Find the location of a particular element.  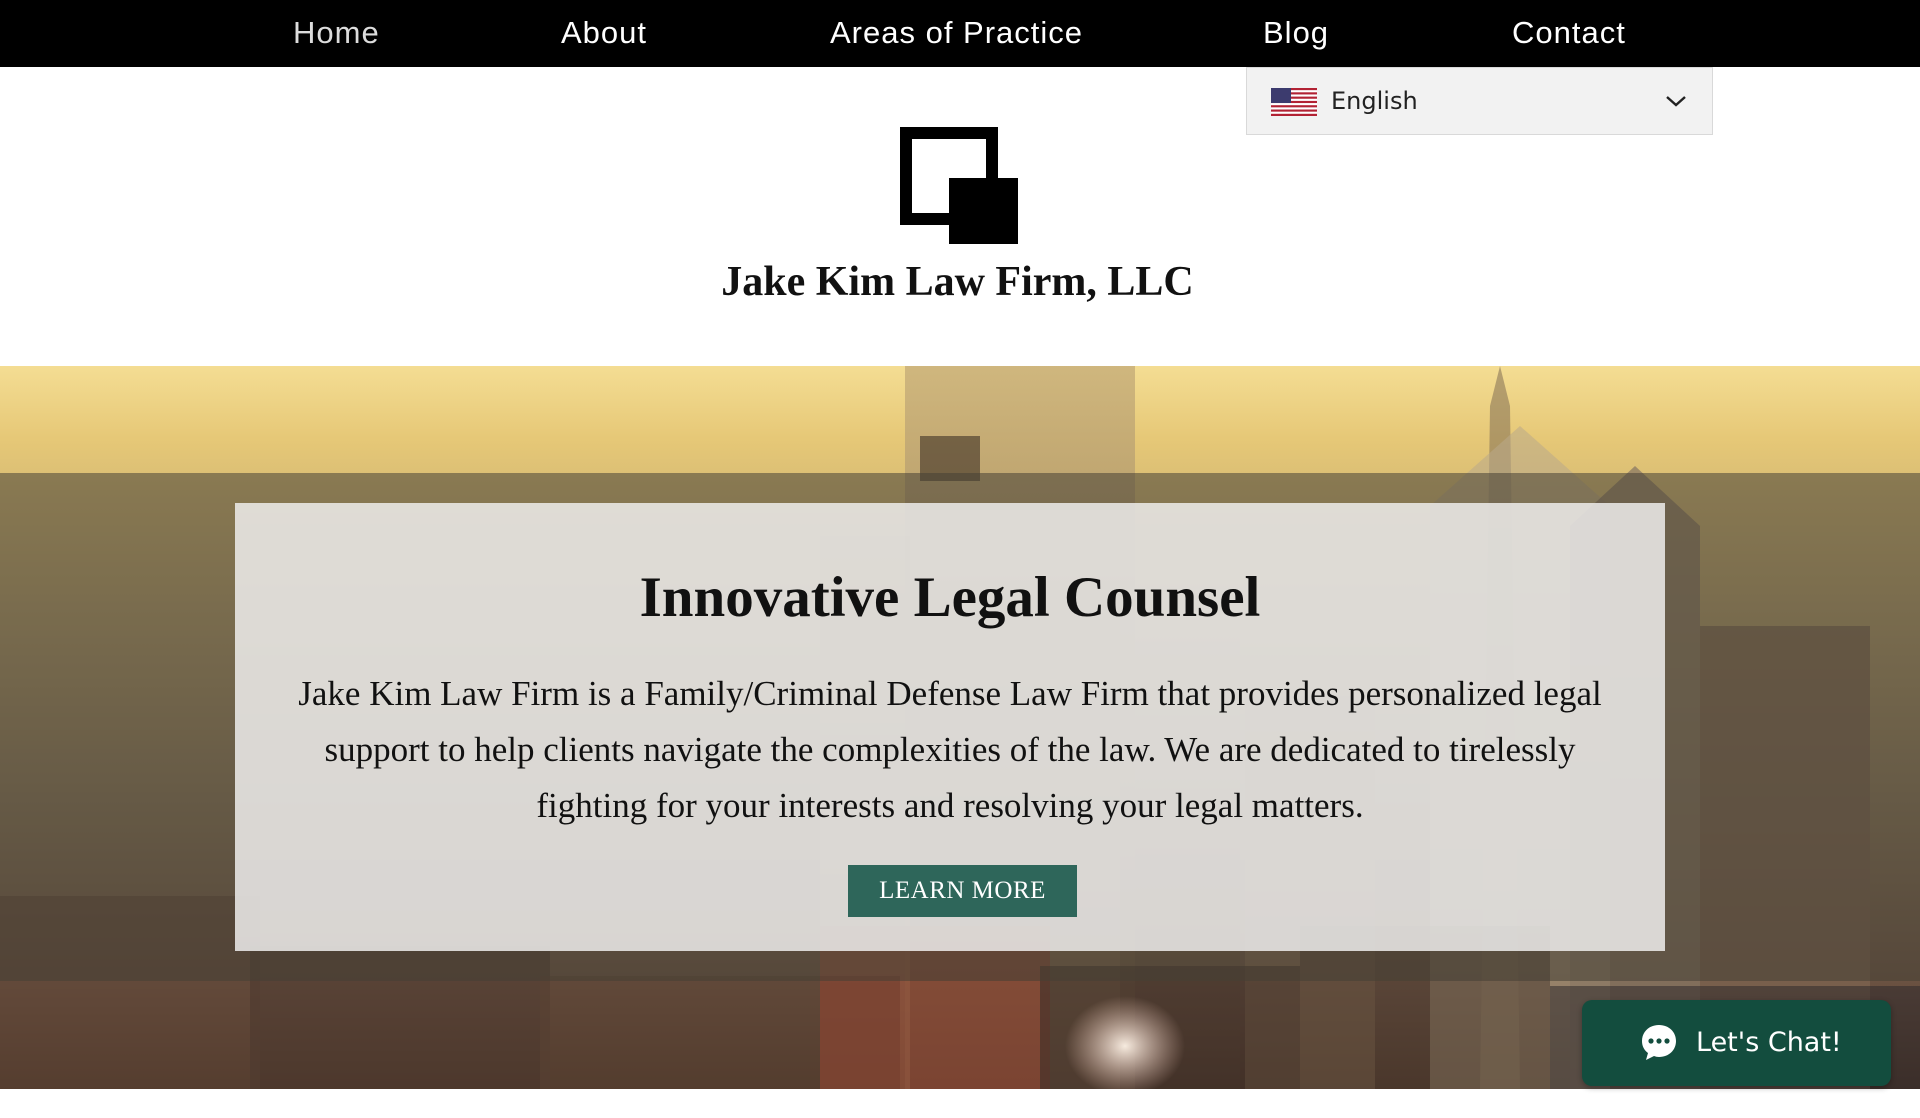

chat-bubble-icon is located at coordinates (1659, 1042).